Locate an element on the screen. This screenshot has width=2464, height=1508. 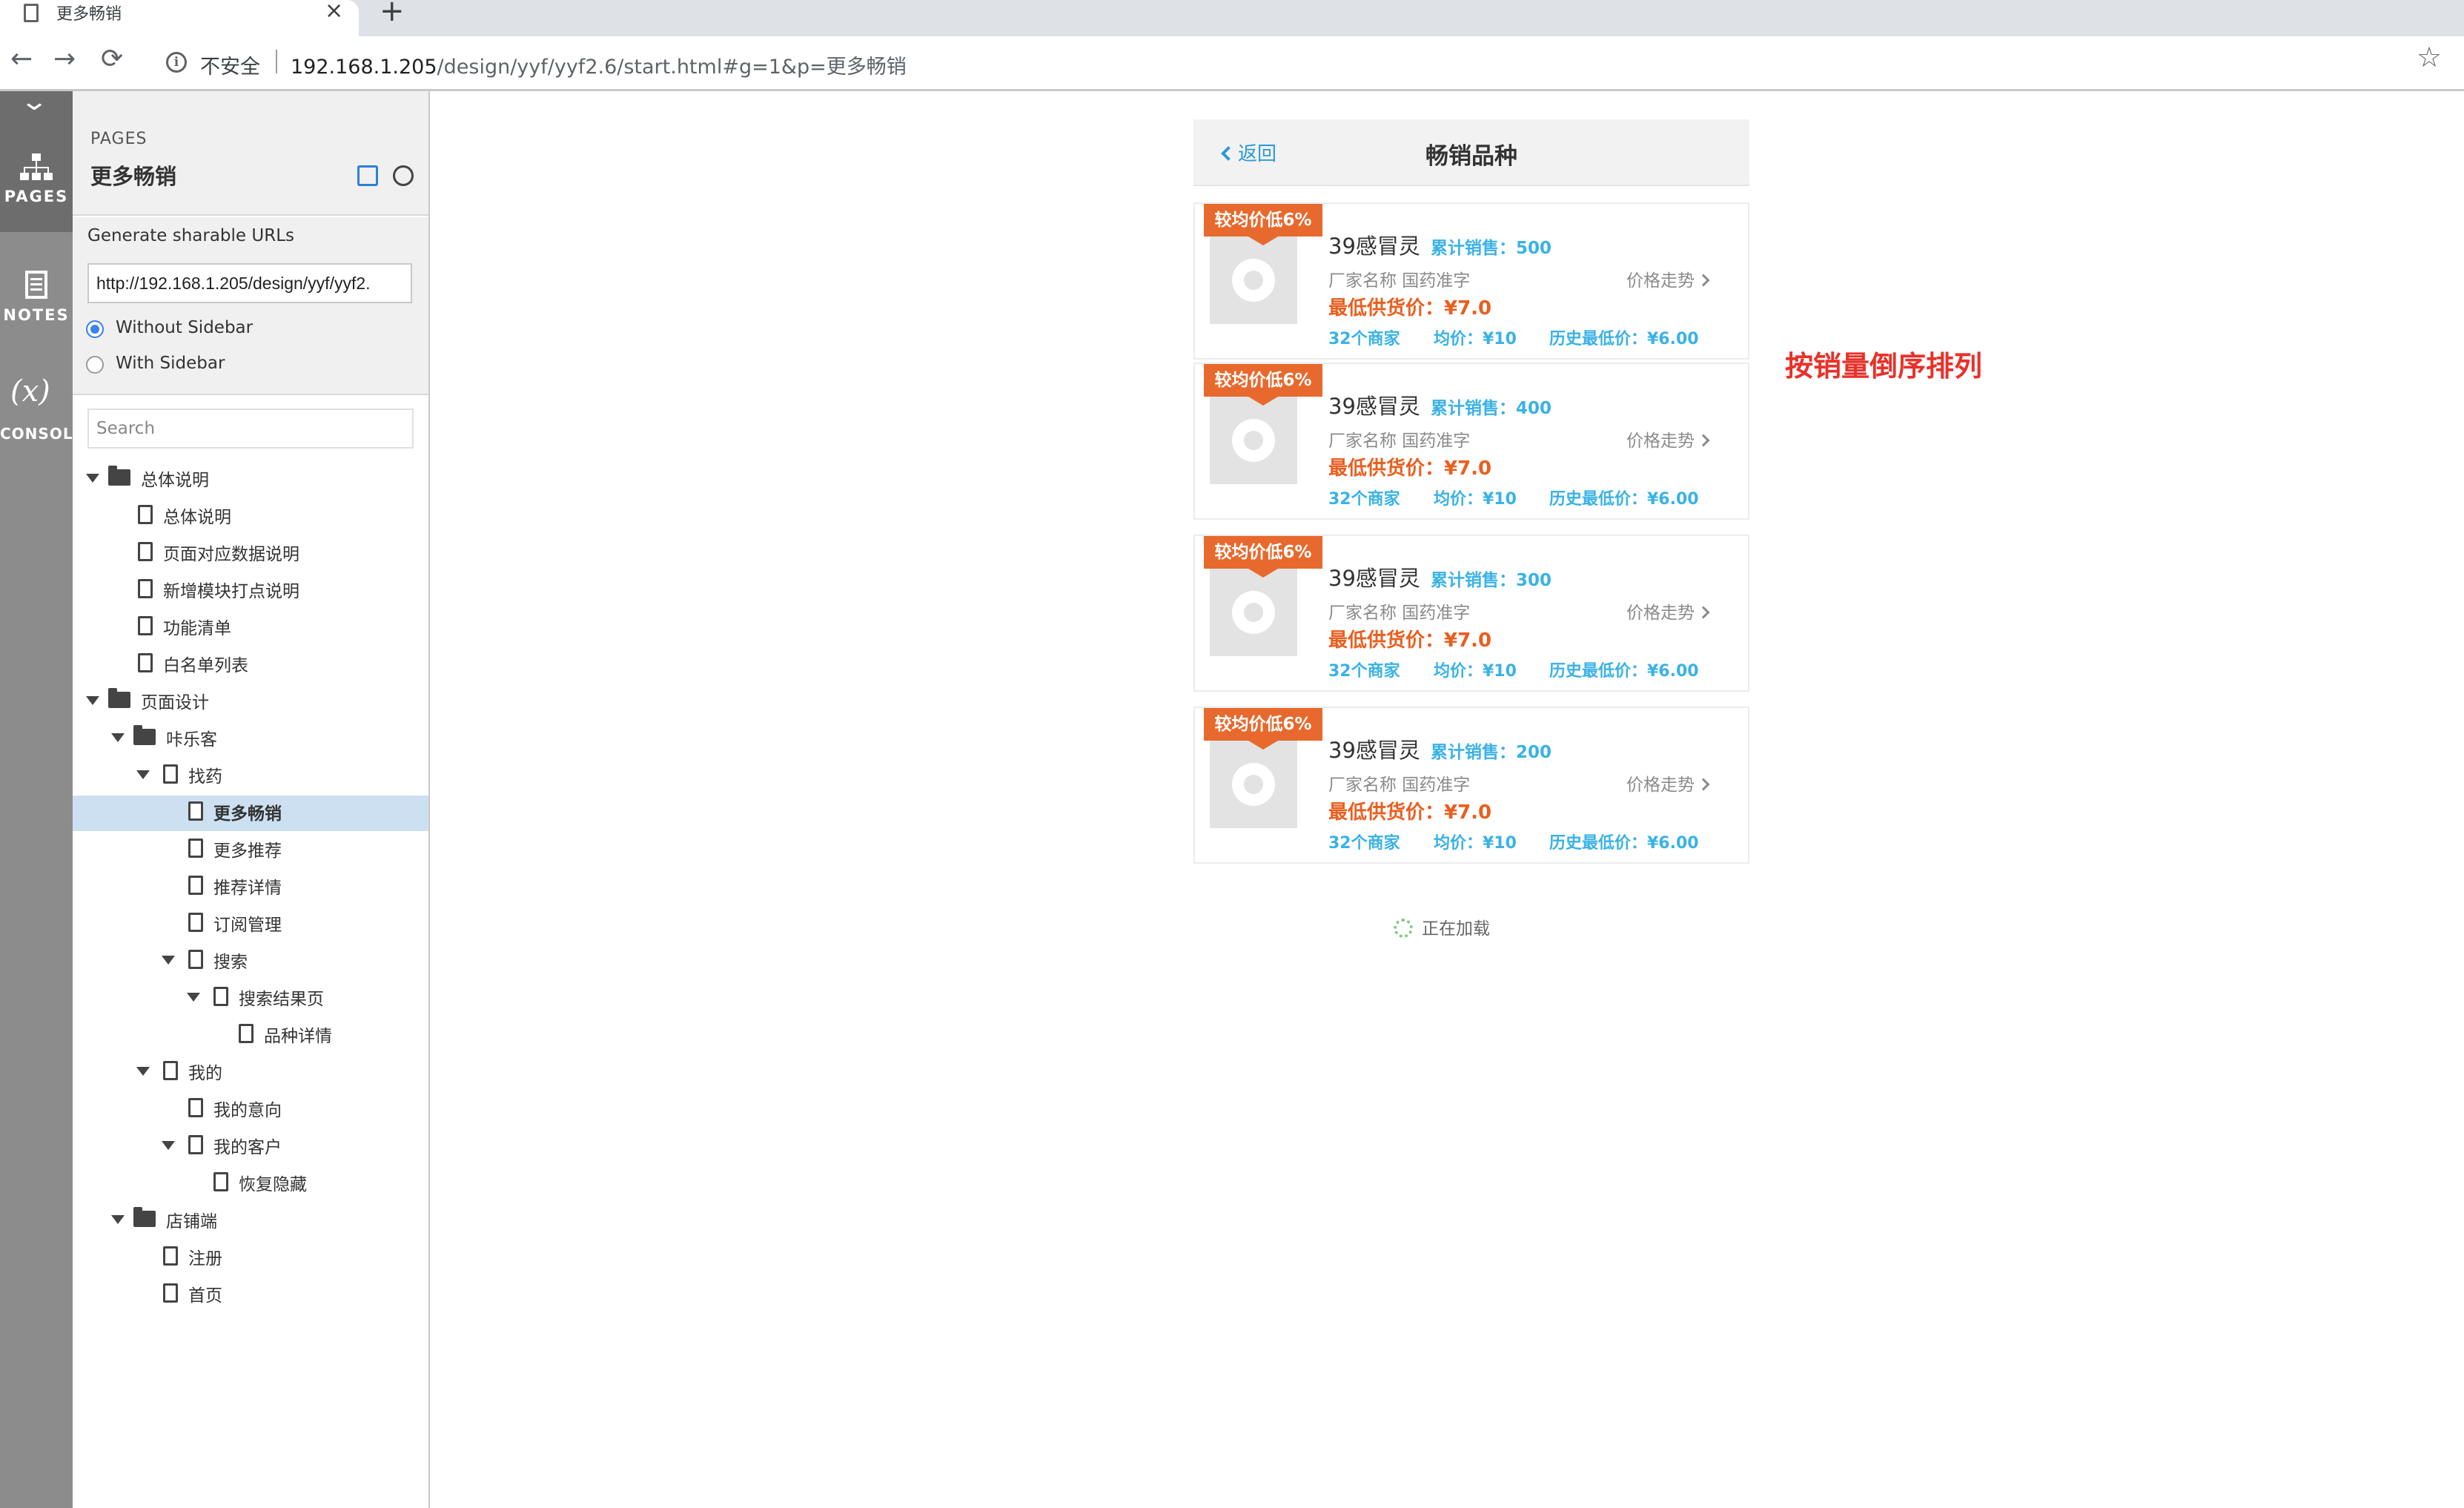
bookmark-star-icon: ☆ is located at coordinates (2429, 57).